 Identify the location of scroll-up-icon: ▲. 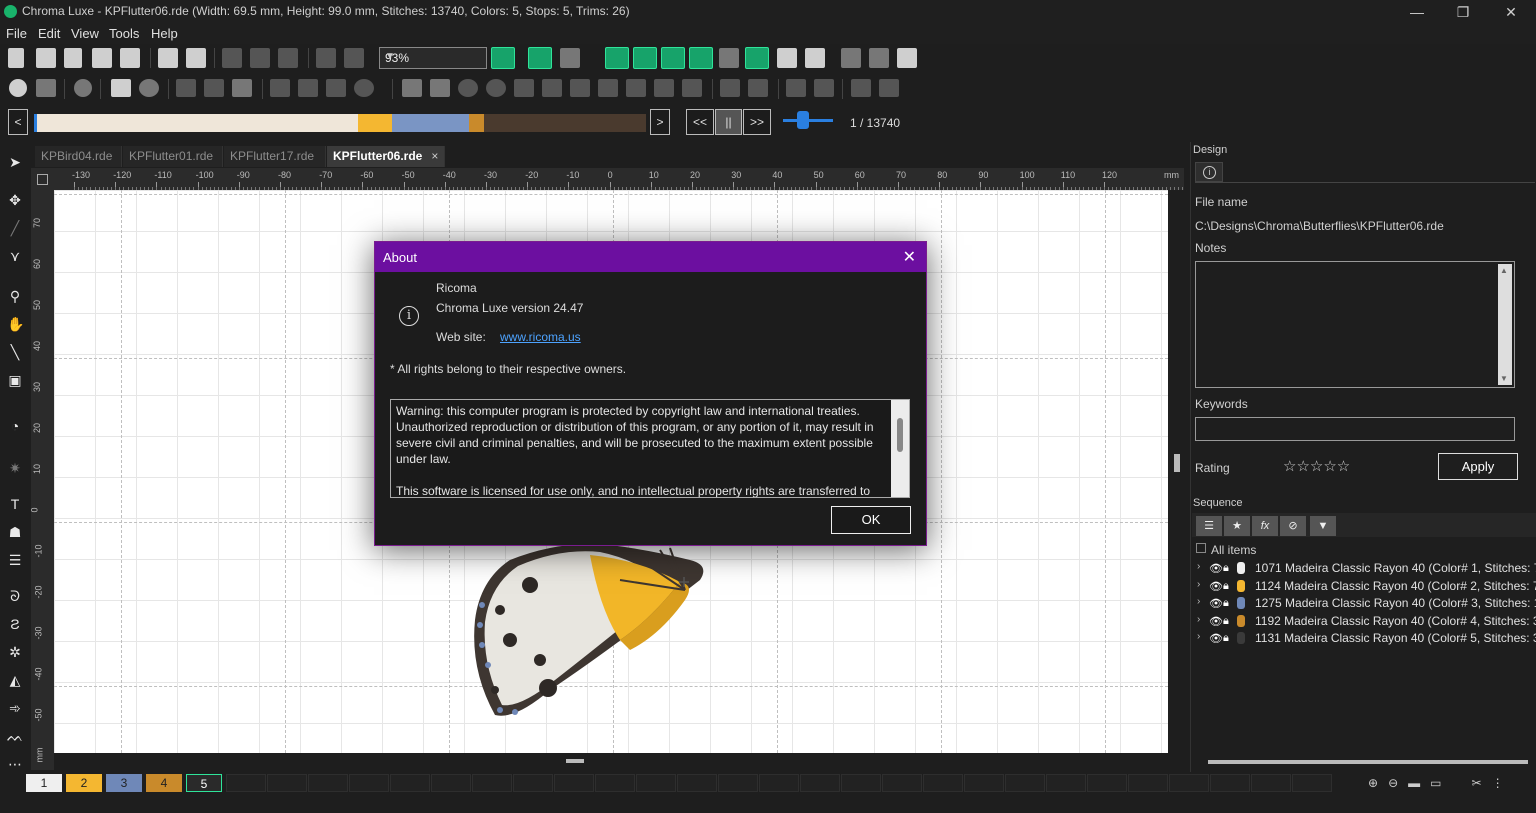
(1504, 270).